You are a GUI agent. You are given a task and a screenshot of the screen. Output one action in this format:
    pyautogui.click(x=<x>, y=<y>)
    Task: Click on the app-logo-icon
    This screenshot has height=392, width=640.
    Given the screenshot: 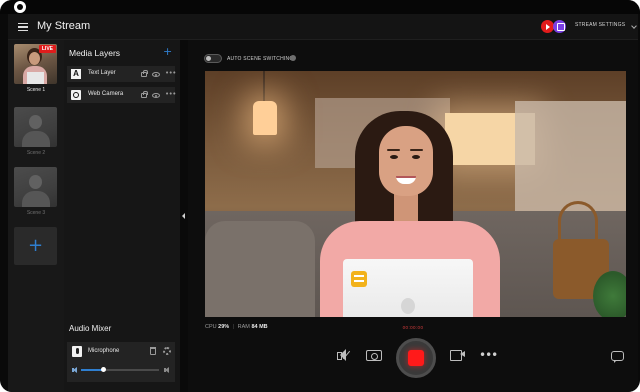 What is the action you would take?
    pyautogui.click(x=20, y=7)
    